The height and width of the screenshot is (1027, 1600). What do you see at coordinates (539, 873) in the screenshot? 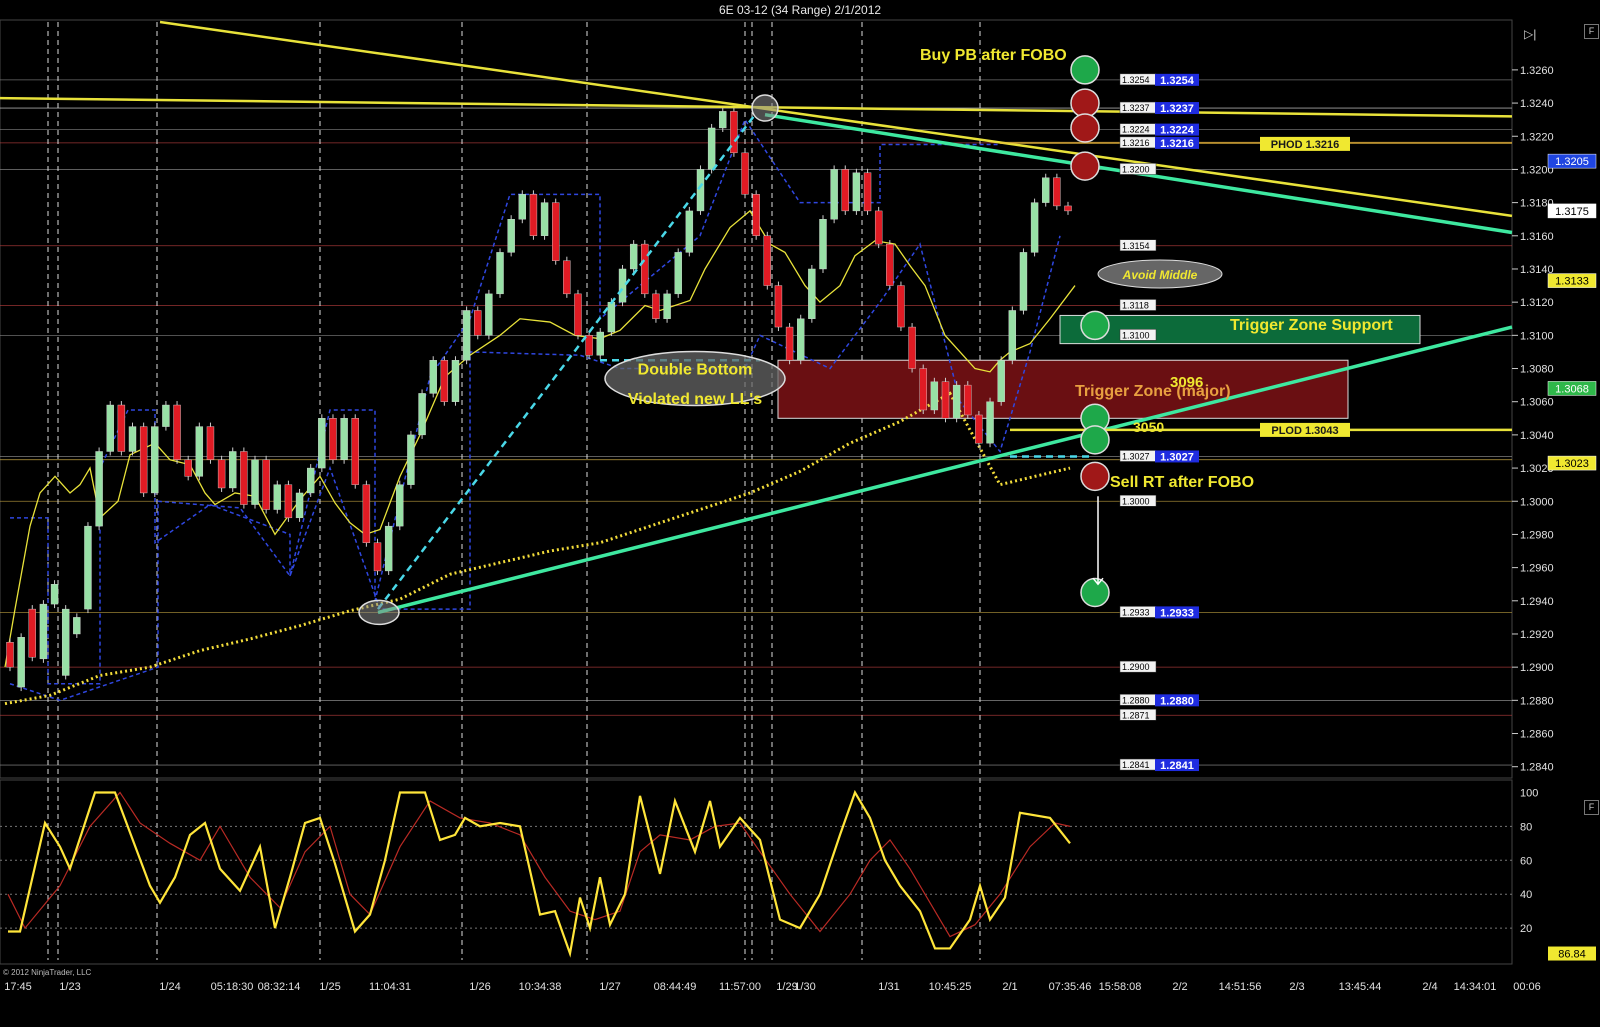
I see `stochastic-k-line` at bounding box center [539, 873].